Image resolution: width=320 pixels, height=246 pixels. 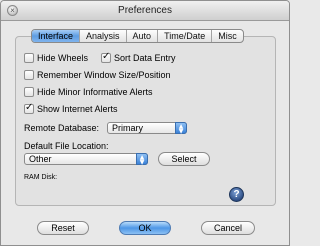 I want to click on window-title: Preferences, so click(x=145, y=10).